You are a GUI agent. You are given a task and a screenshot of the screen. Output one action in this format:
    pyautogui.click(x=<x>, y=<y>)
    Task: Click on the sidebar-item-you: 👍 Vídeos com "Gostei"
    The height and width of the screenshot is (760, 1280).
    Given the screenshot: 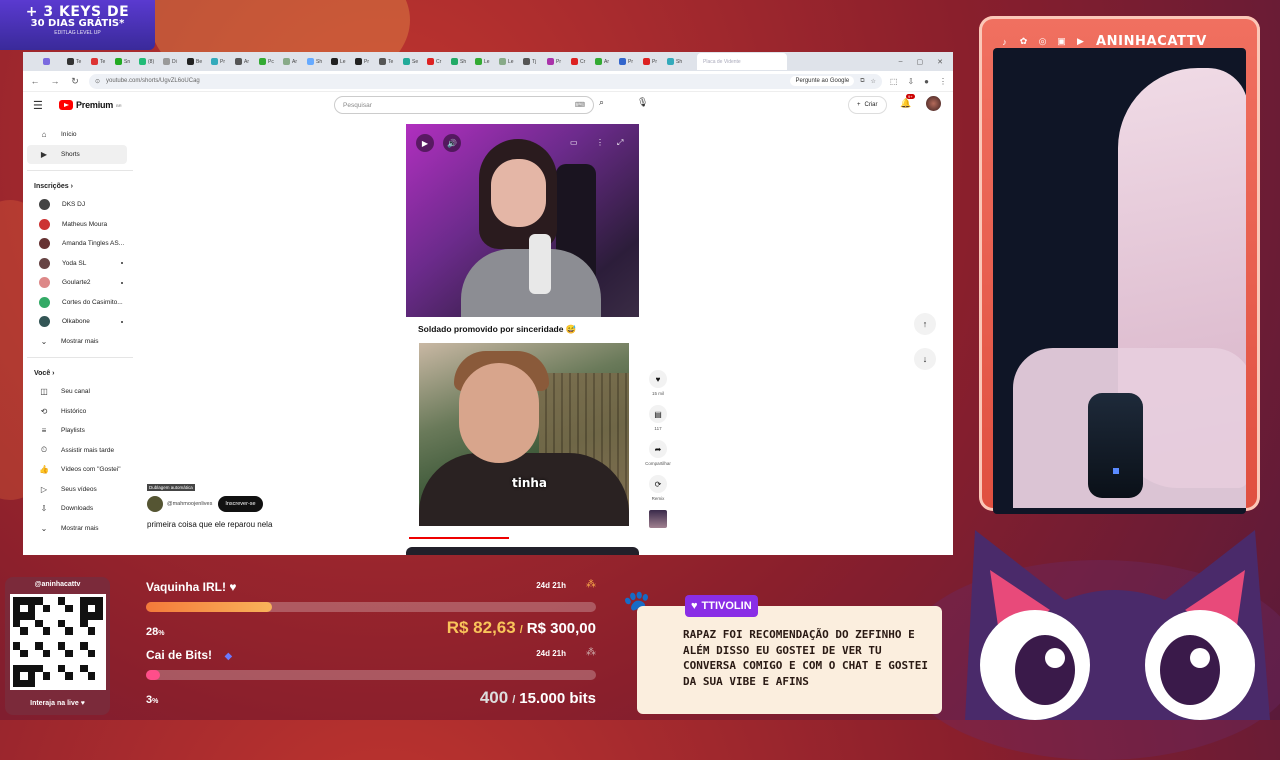 What is the action you would take?
    pyautogui.click(x=77, y=470)
    